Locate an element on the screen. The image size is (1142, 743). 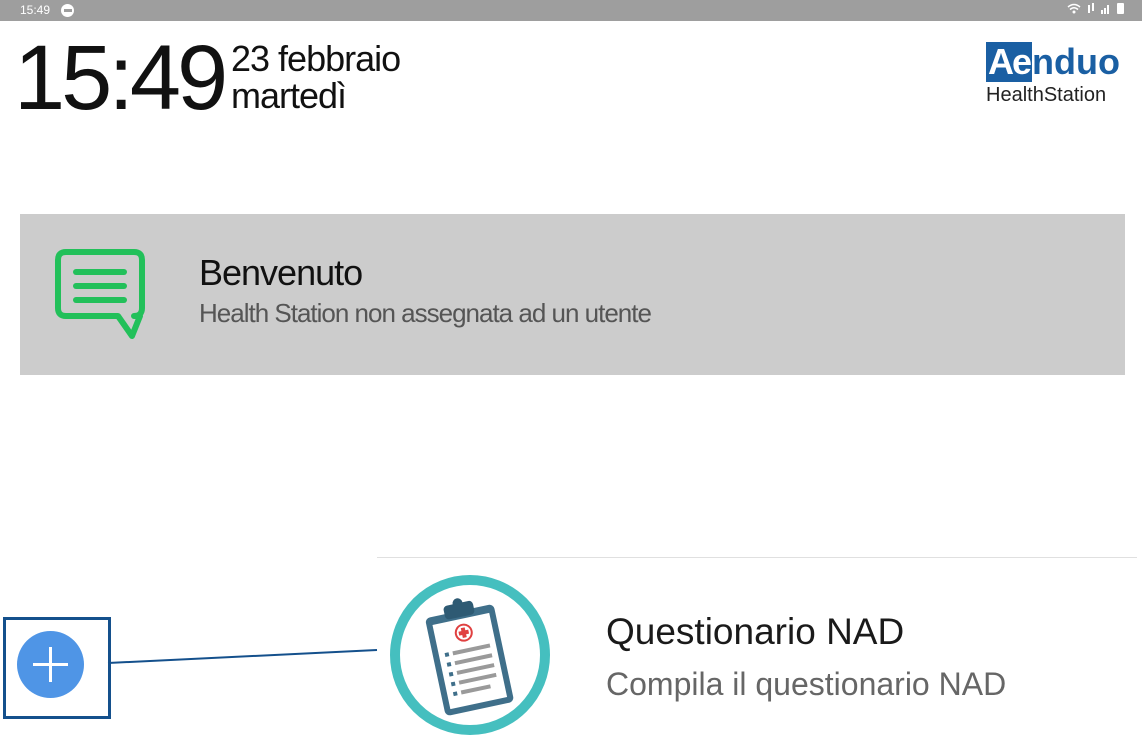
questionnaire-title: Questionario NAD is located at coordinates (755, 632).